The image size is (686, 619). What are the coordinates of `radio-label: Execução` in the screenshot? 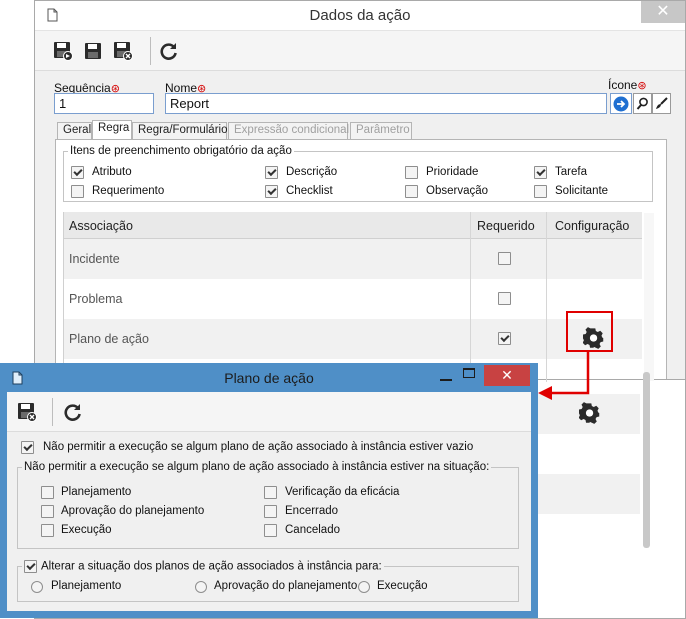 It's located at (402, 586).